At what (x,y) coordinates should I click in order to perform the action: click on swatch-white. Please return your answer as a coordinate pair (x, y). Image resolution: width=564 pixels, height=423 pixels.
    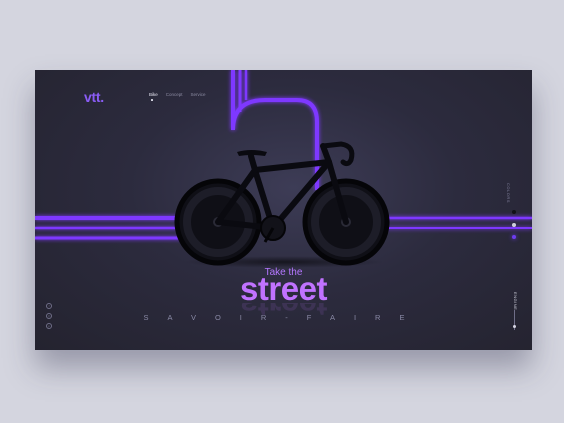
    Looking at the image, I should click on (514, 225).